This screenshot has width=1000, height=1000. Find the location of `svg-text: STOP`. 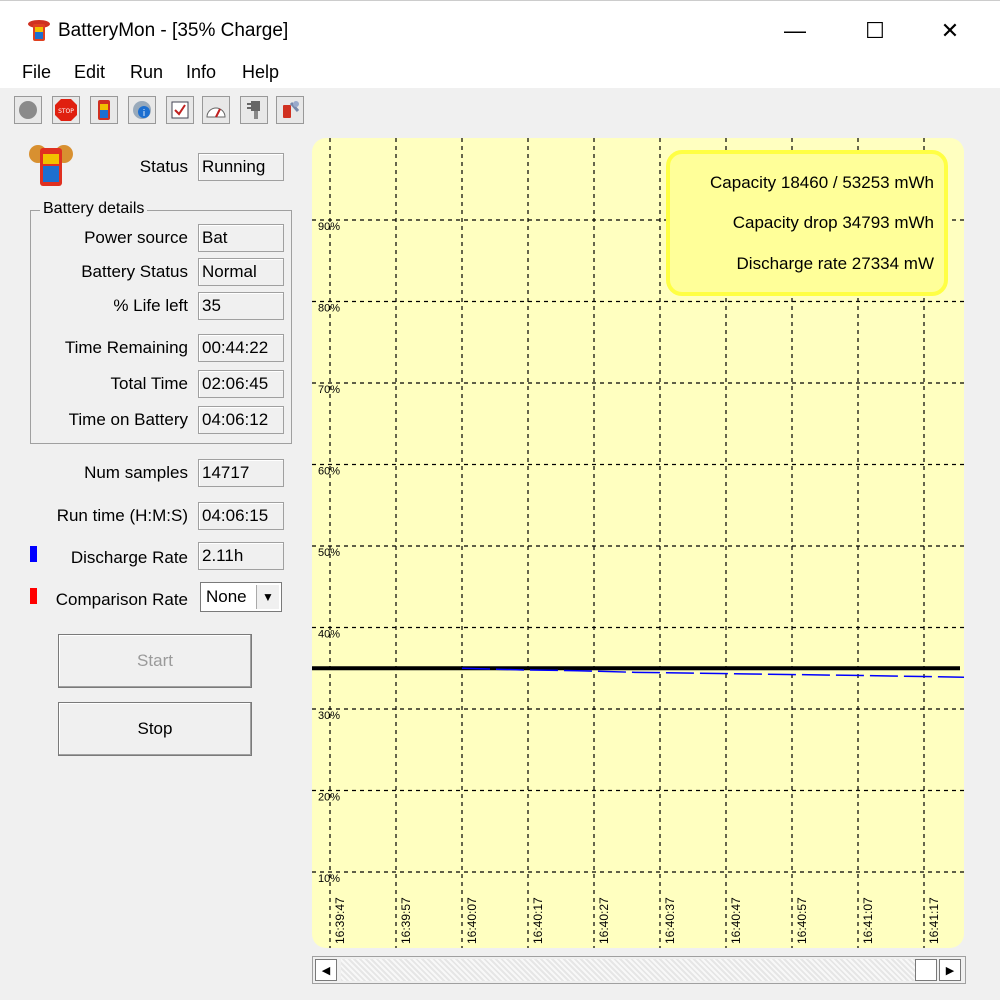

svg-text: STOP is located at coordinates (66, 111).